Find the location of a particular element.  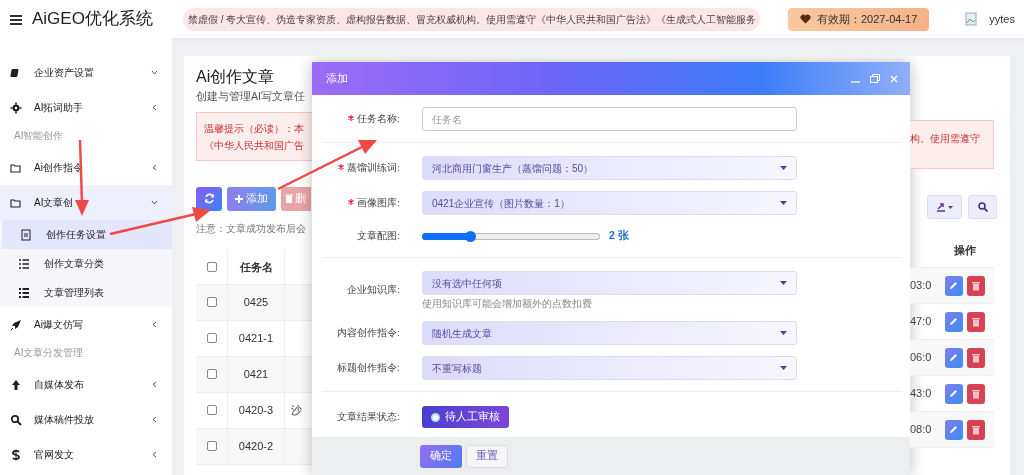

sidebar-item: 自媒体发布 is located at coordinates (86, 384).